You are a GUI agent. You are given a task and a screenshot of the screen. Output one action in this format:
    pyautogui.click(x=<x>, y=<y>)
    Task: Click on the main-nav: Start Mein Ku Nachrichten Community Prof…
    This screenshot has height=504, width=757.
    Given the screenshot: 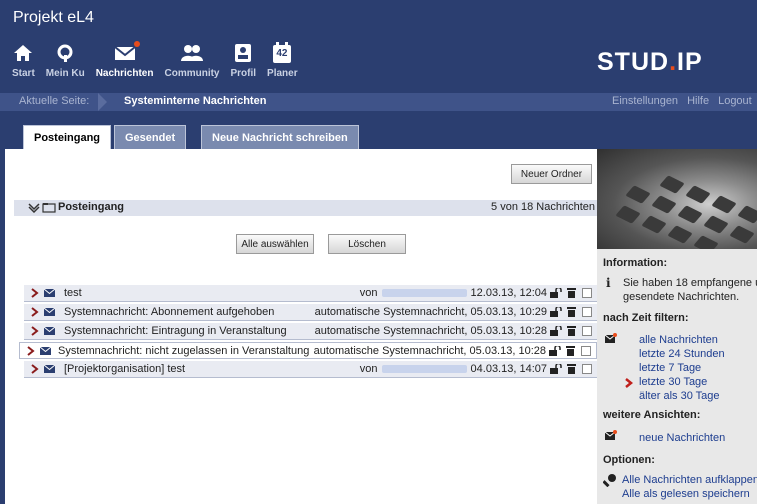 What is the action you would take?
    pyautogui.click(x=160, y=58)
    